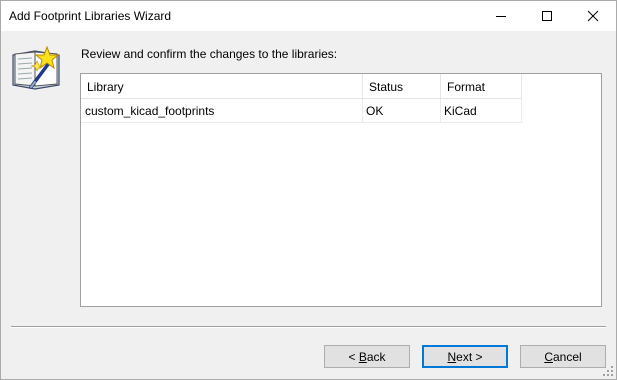  I want to click on column-header-status: Status, so click(402, 86).